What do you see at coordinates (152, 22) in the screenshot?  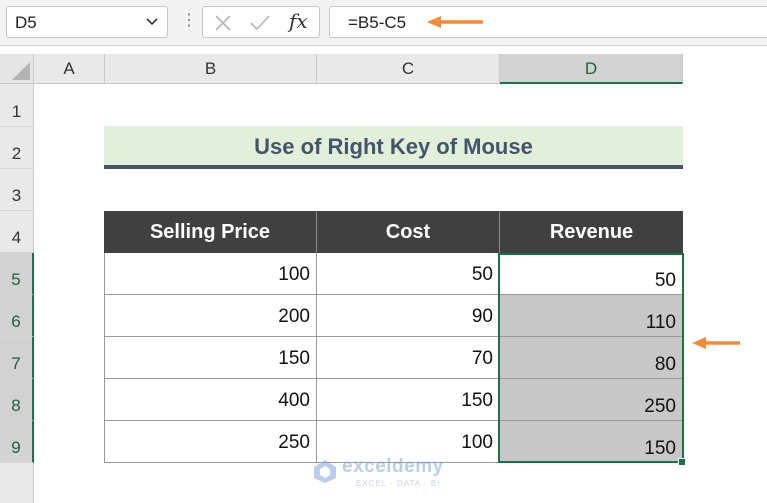 I see `chevron-down-icon` at bounding box center [152, 22].